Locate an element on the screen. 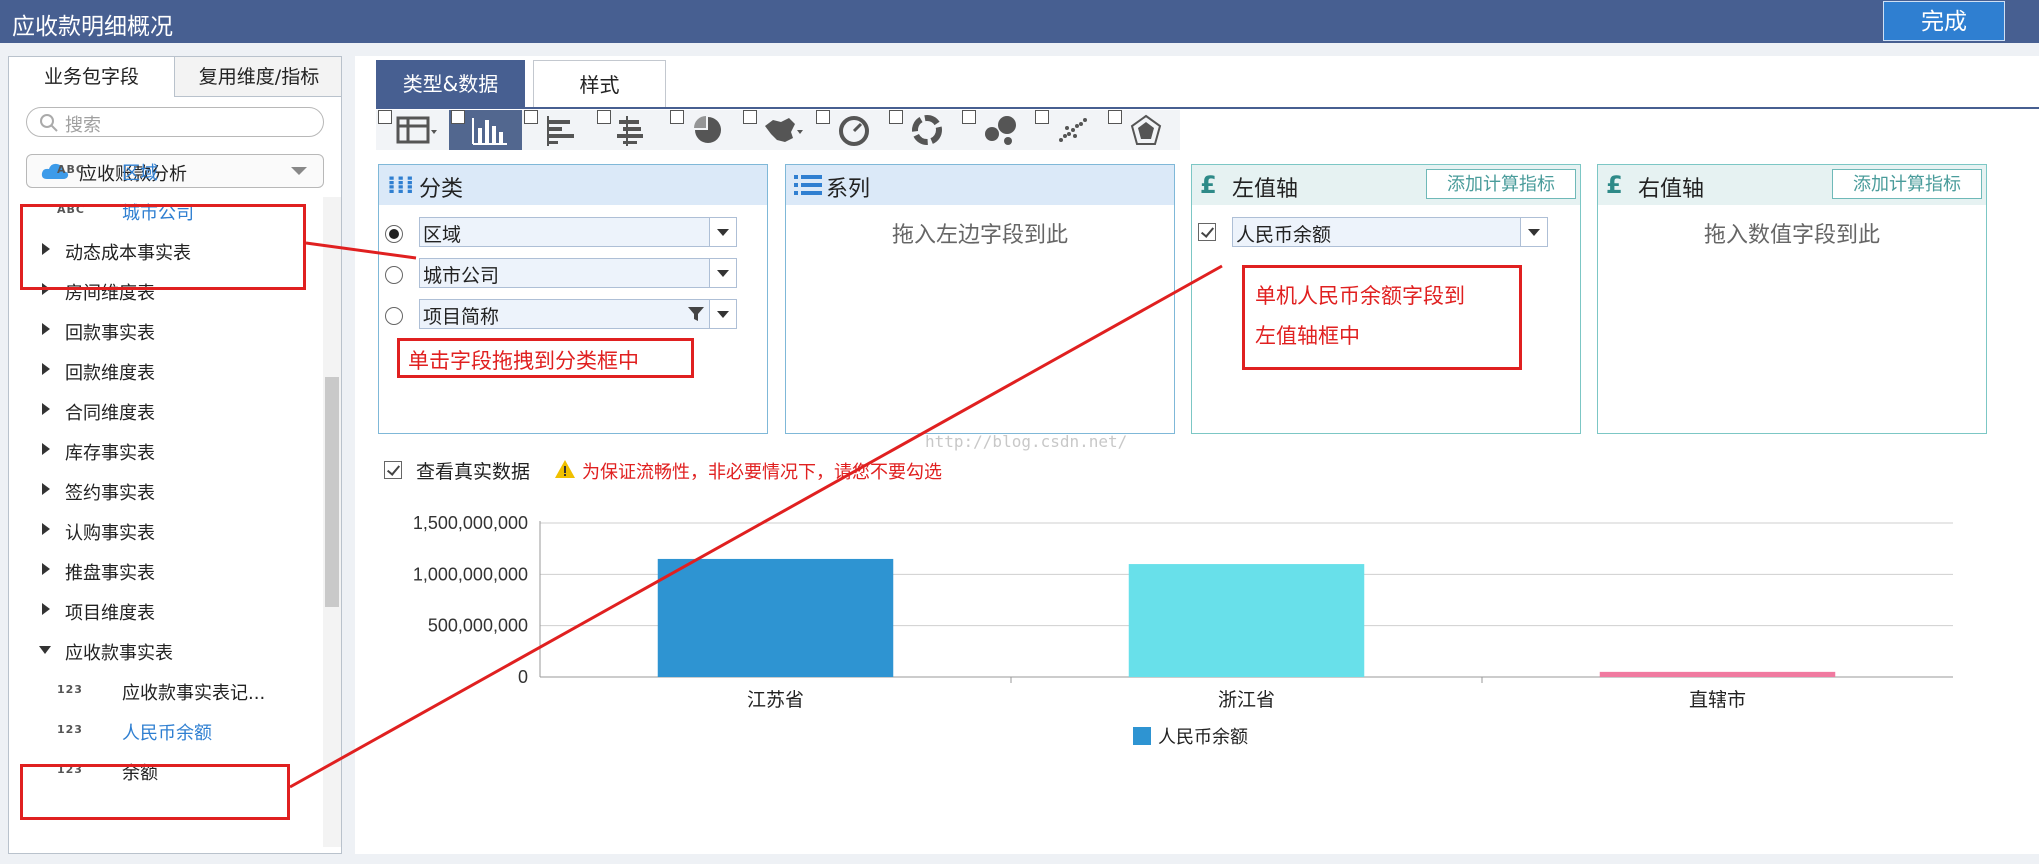 The width and height of the screenshot is (2039, 864). left-axis-field: 人民币余额 is located at coordinates (1390, 232).